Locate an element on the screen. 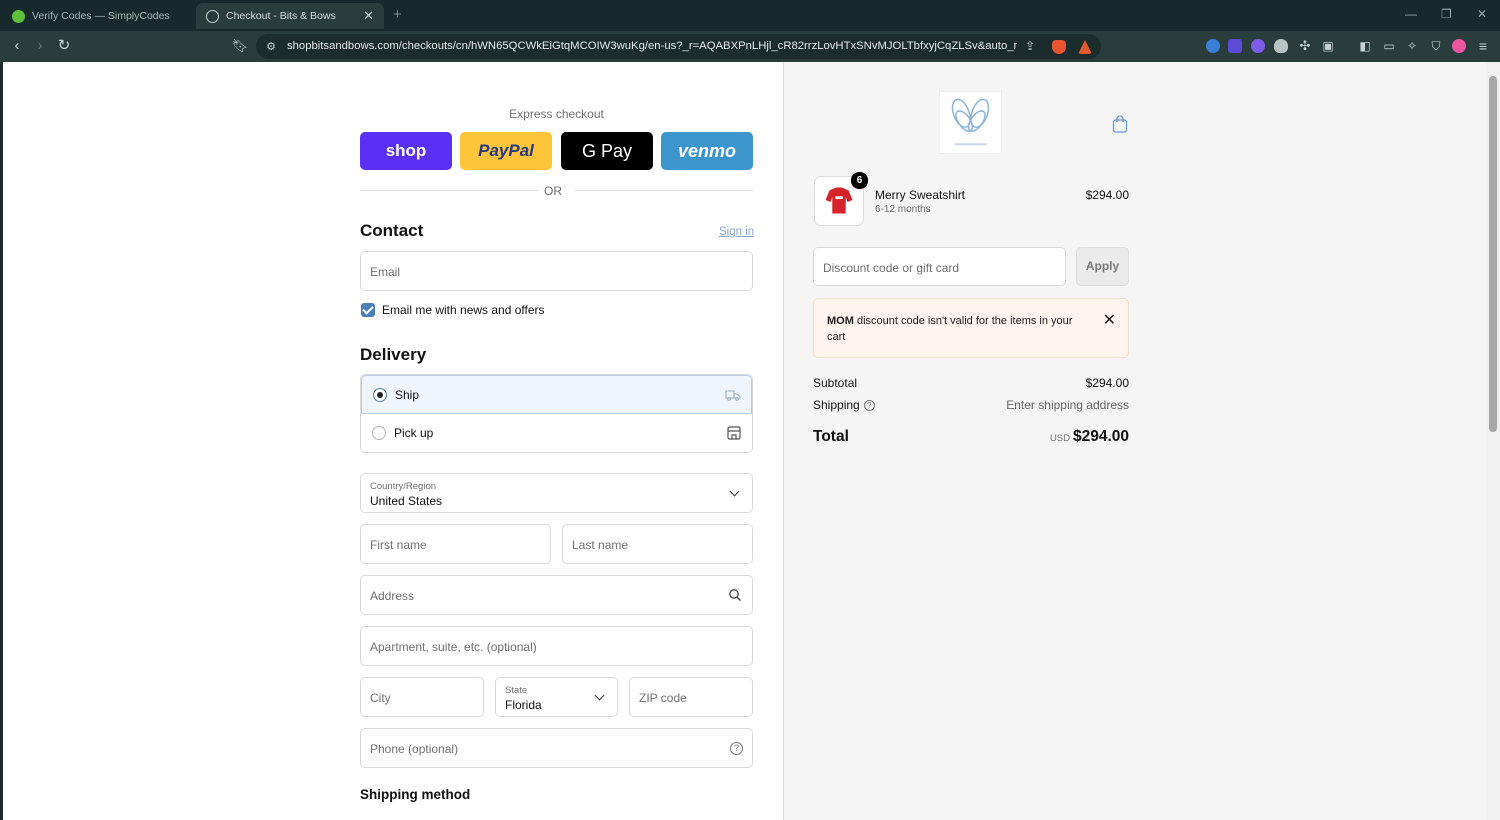 The height and width of the screenshot is (820, 1500). apply-discount-button: Apply is located at coordinates (1102, 266).